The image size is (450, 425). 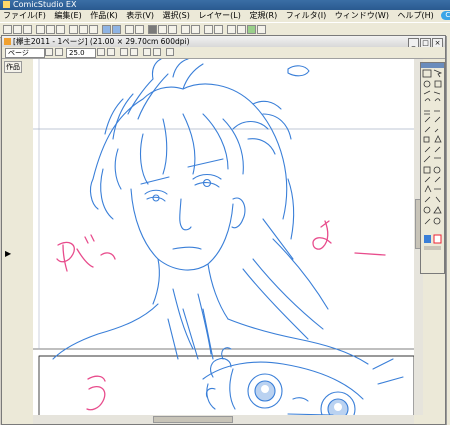 I want to click on blur-icon, so click(x=432, y=199).